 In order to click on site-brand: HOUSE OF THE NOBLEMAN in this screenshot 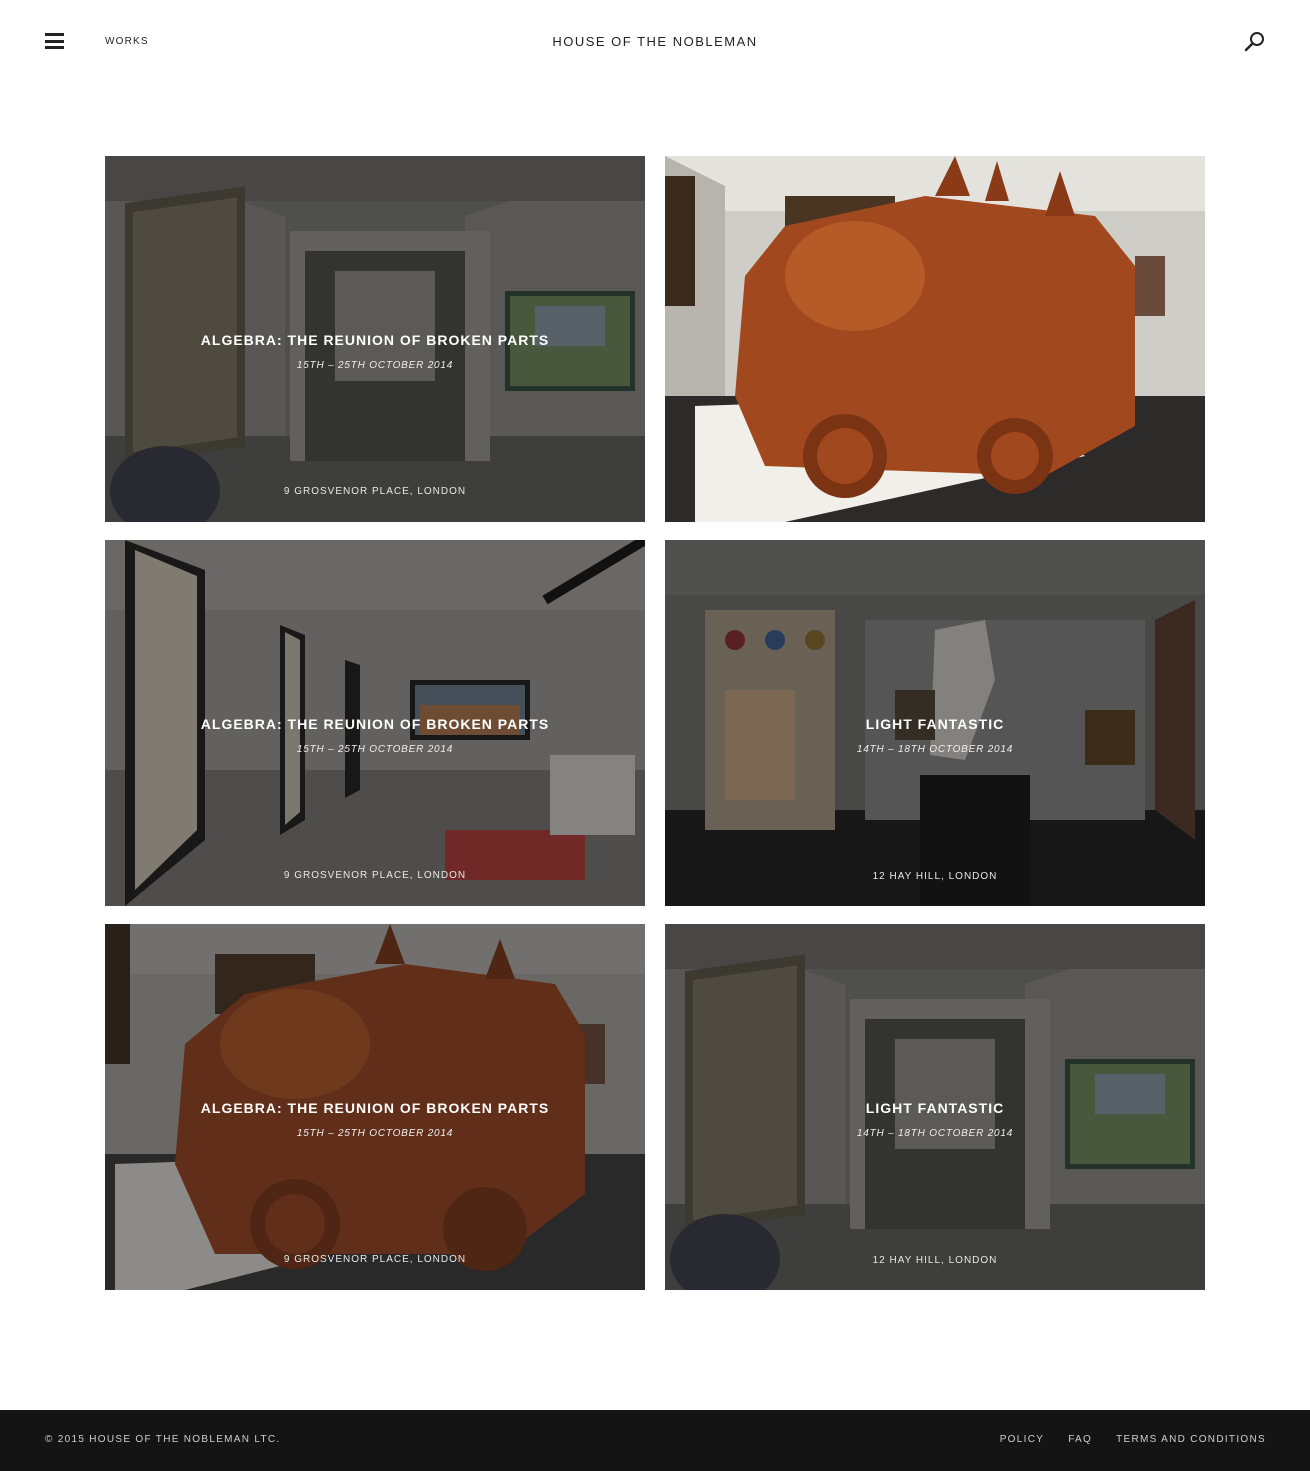, I will do `click(655, 41)`.